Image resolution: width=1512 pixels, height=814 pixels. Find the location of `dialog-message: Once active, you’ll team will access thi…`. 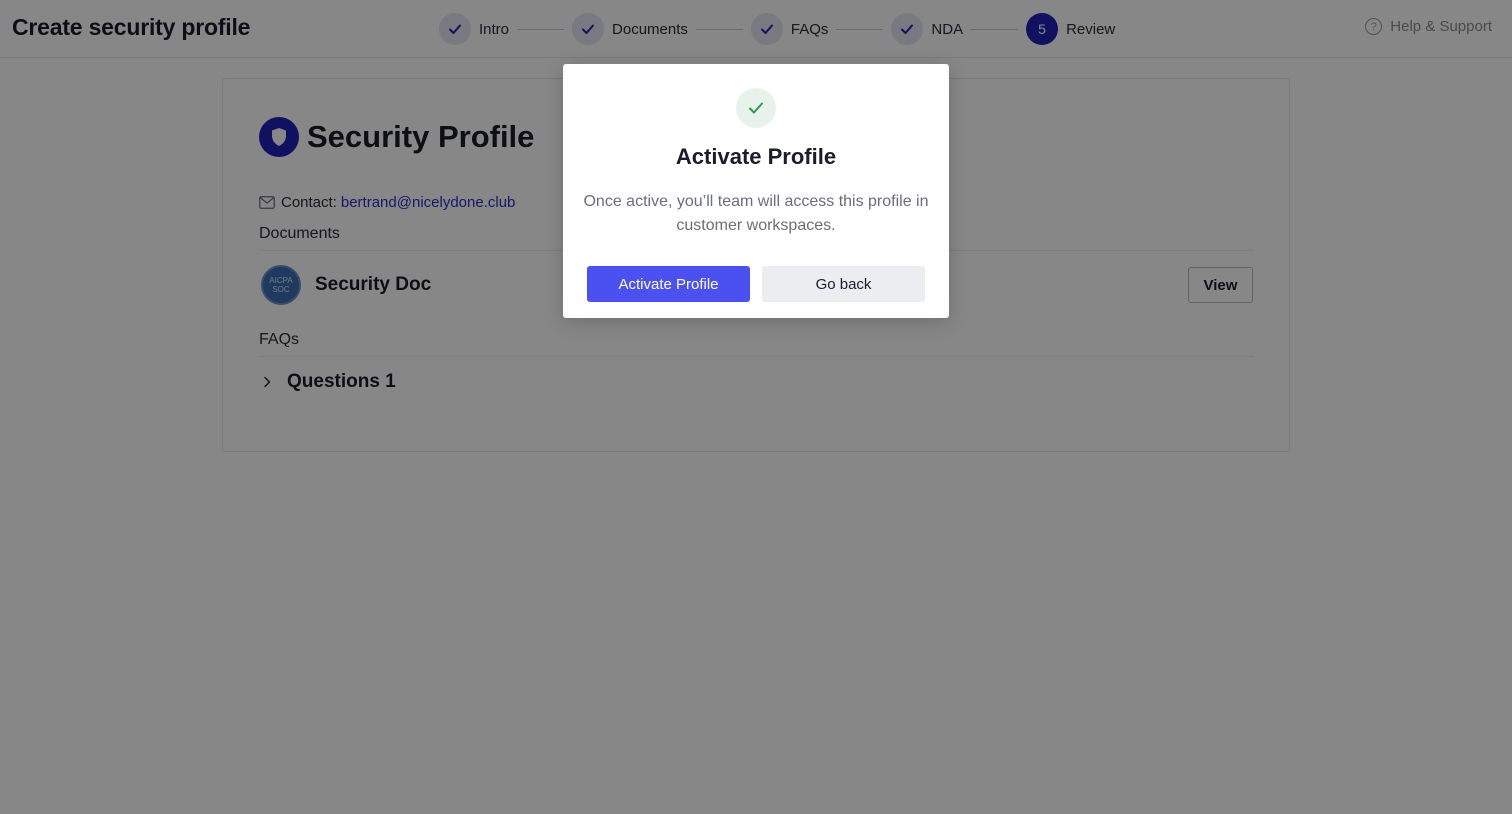

dialog-message: Once active, you’ll team will access thi… is located at coordinates (756, 213).